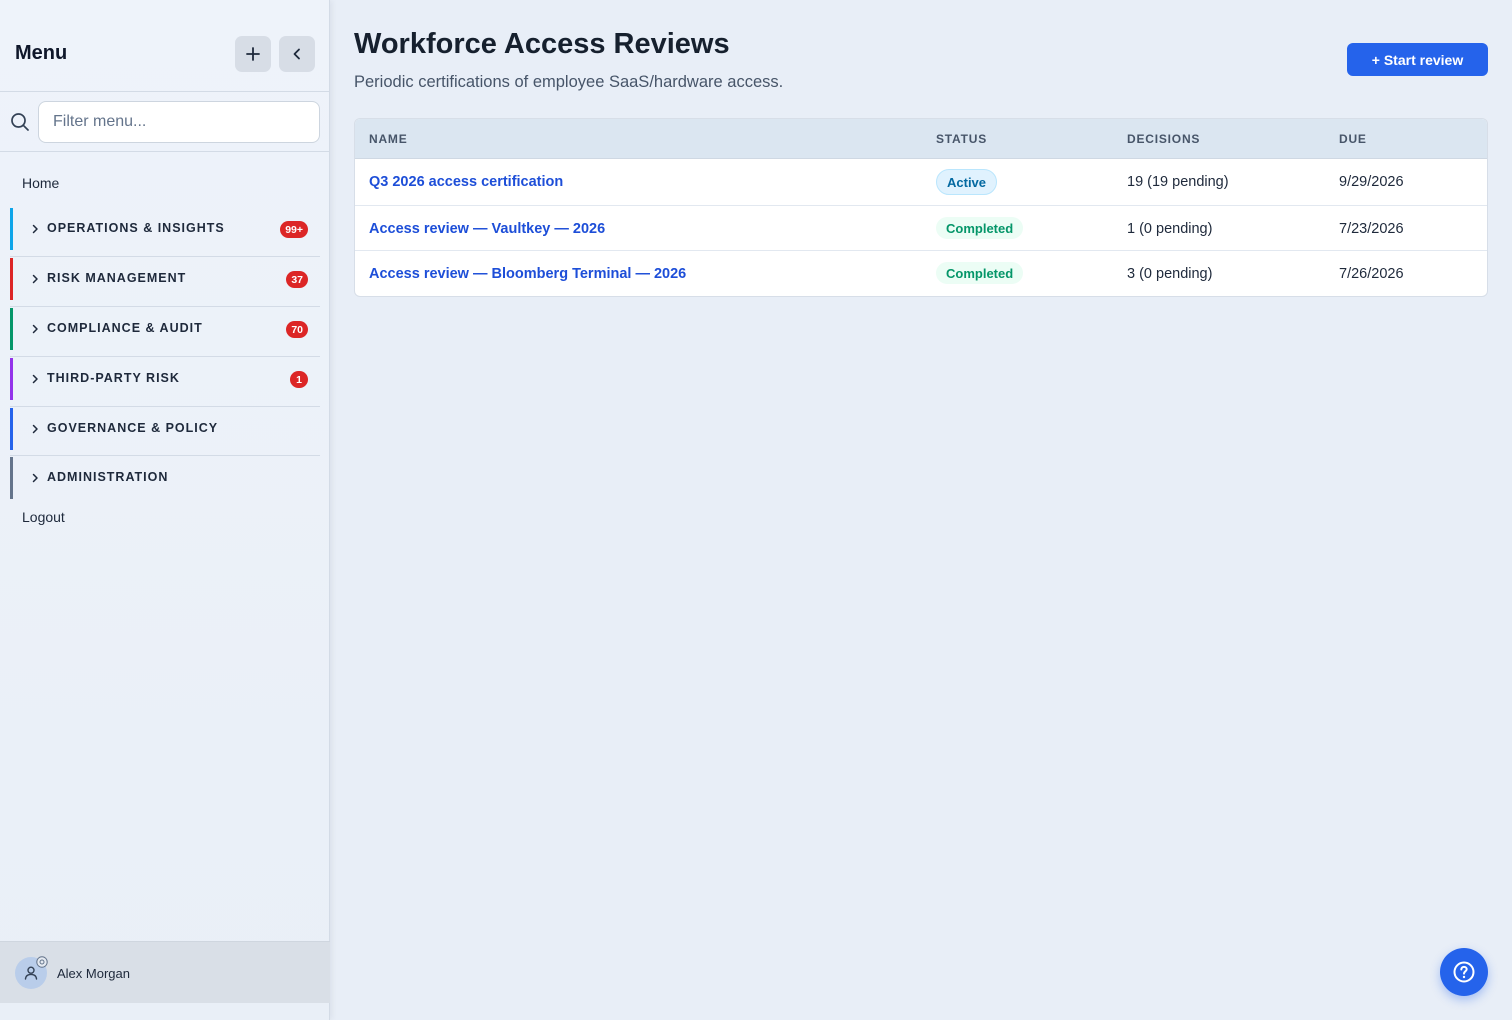  Describe the element at coordinates (93, 973) in the screenshot. I see `user-name: Alex Morgan` at that location.